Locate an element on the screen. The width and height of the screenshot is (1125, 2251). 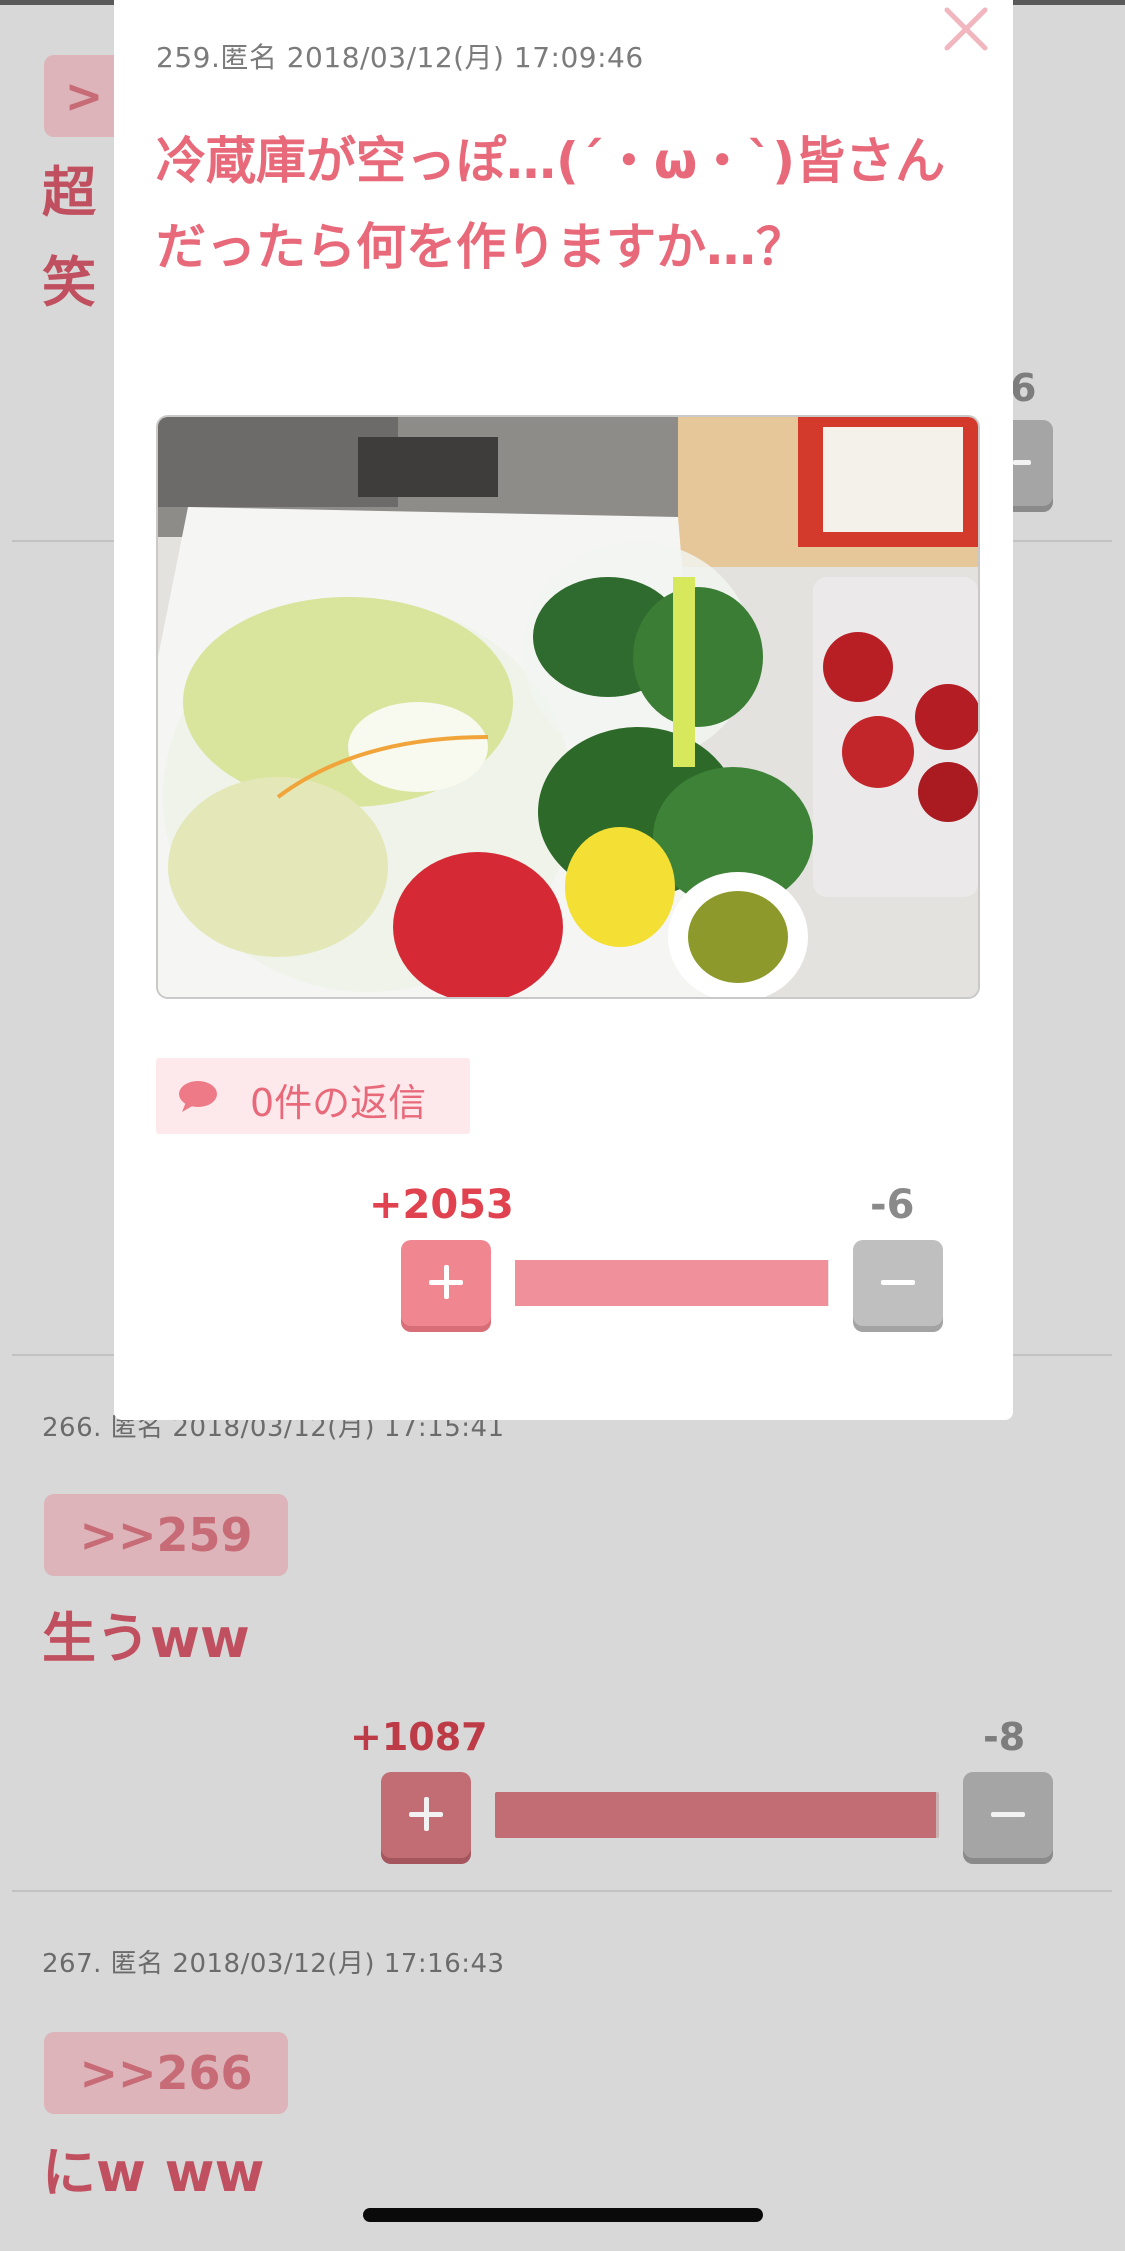
minus-score: -6 is located at coordinates (892, 1205).